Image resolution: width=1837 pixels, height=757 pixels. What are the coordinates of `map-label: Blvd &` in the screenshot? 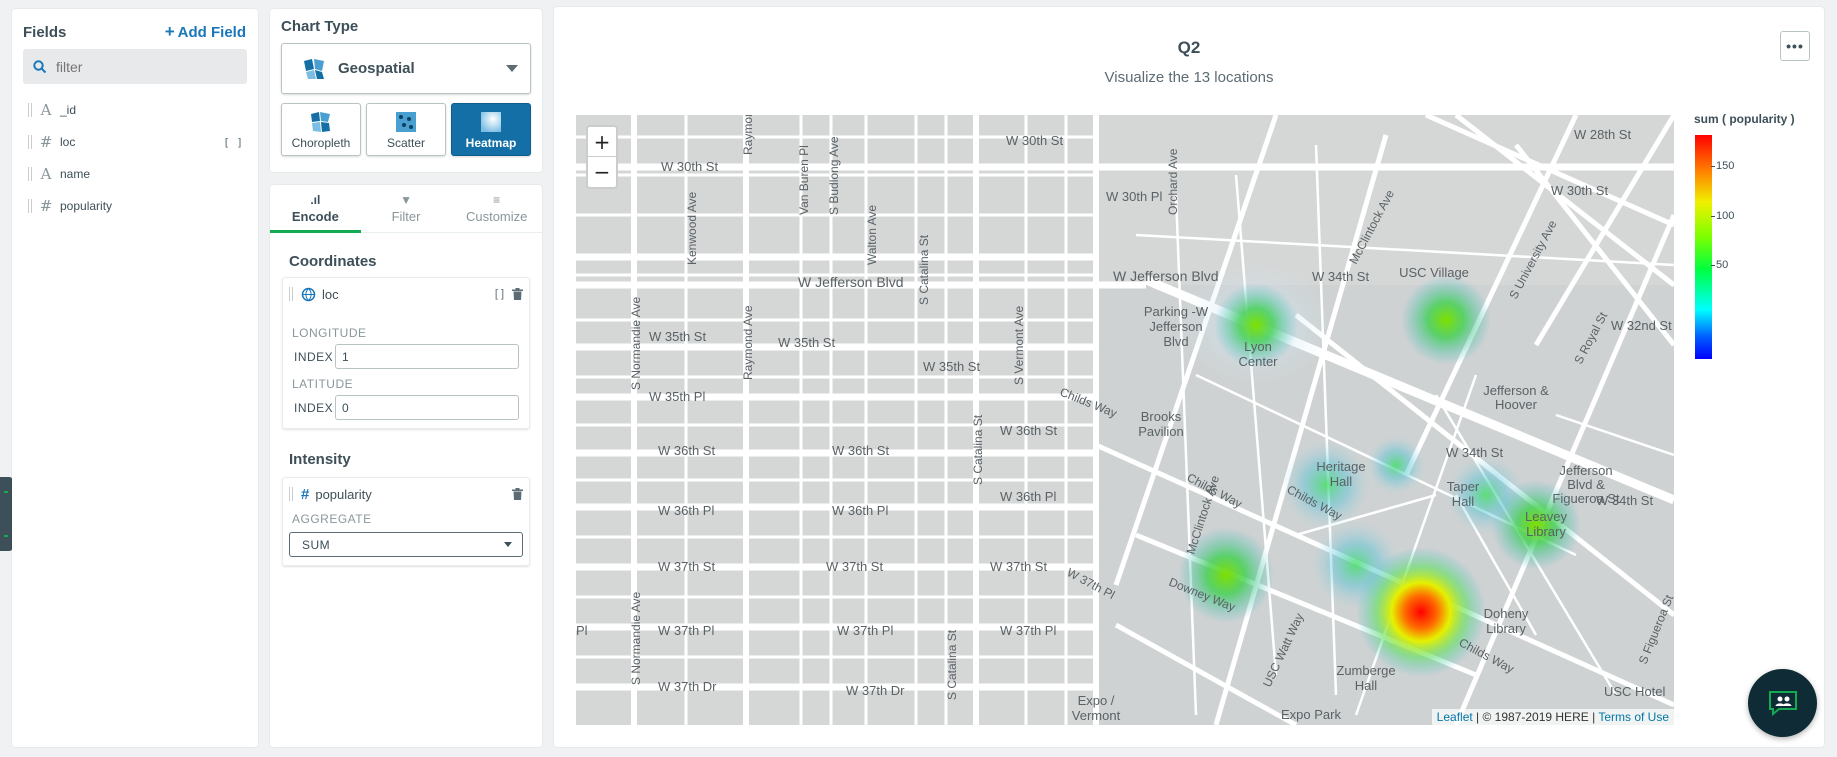 It's located at (1586, 484).